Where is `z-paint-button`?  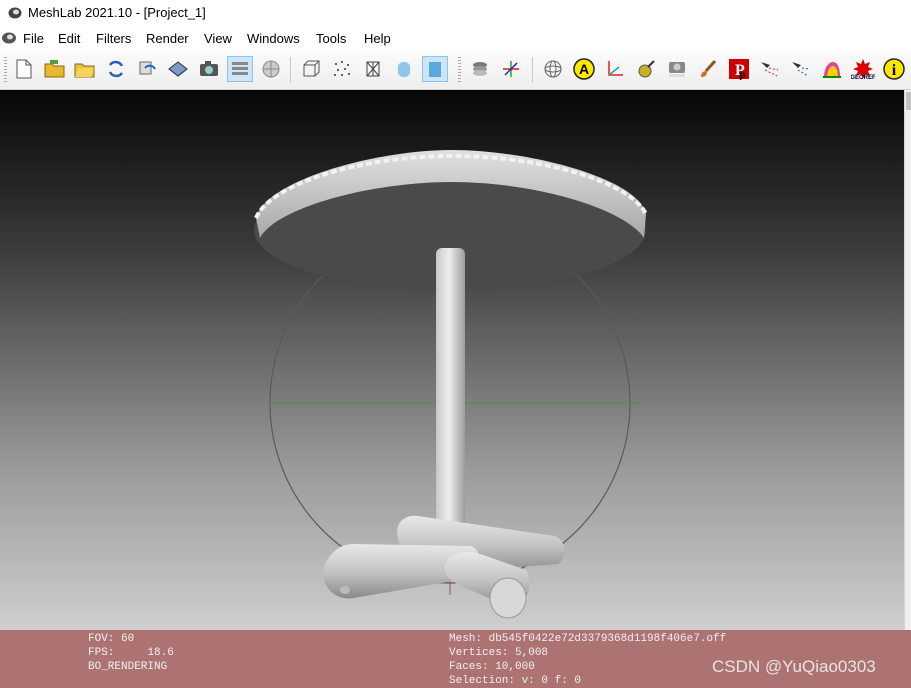
z-paint-button is located at coordinates (832, 69).